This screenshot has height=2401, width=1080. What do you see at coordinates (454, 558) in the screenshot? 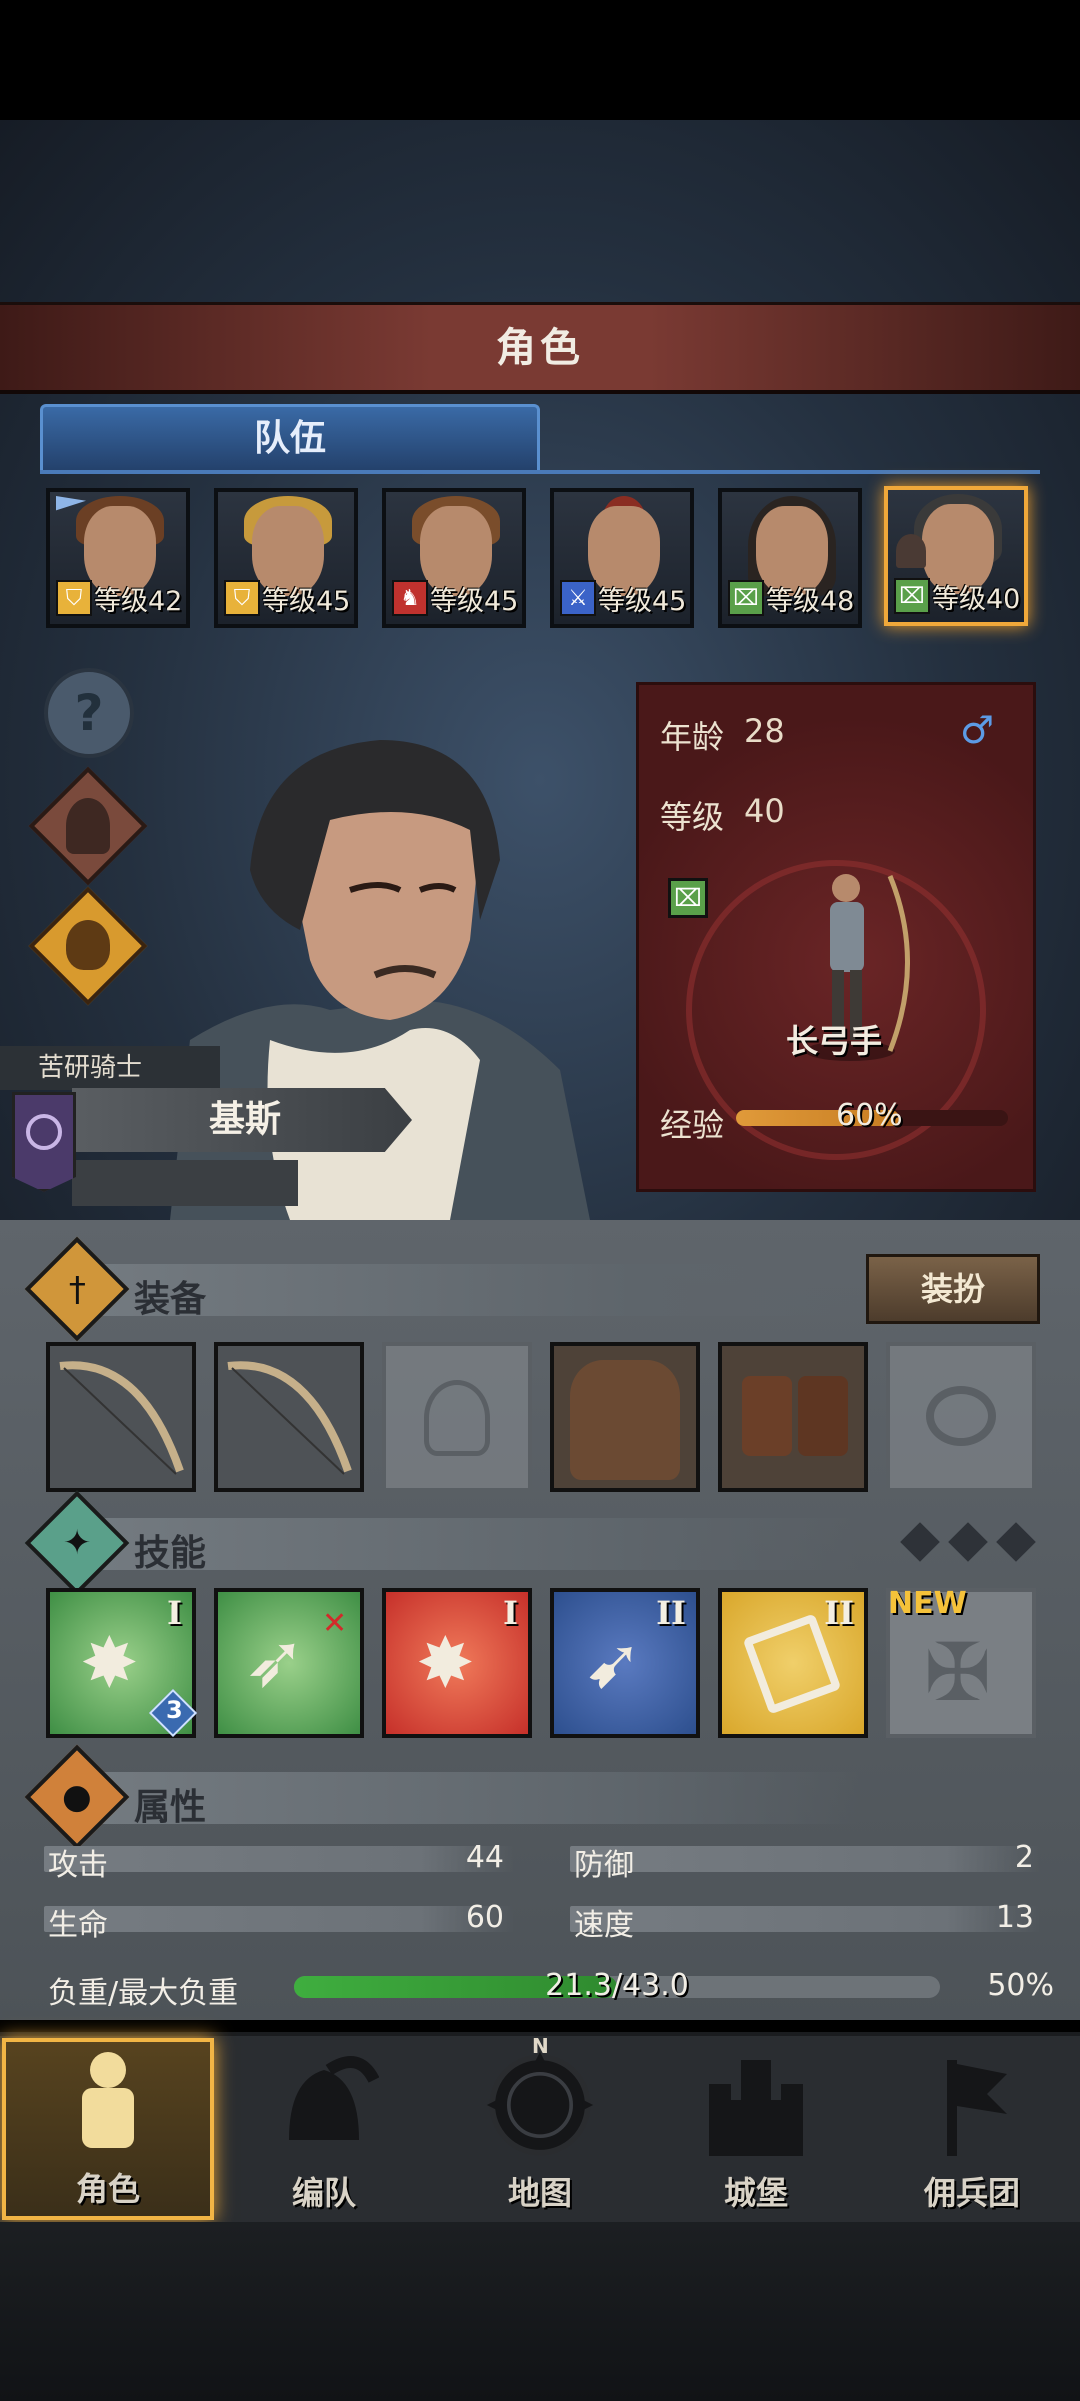
I see `party-member-3: ♞ 等级45` at bounding box center [454, 558].